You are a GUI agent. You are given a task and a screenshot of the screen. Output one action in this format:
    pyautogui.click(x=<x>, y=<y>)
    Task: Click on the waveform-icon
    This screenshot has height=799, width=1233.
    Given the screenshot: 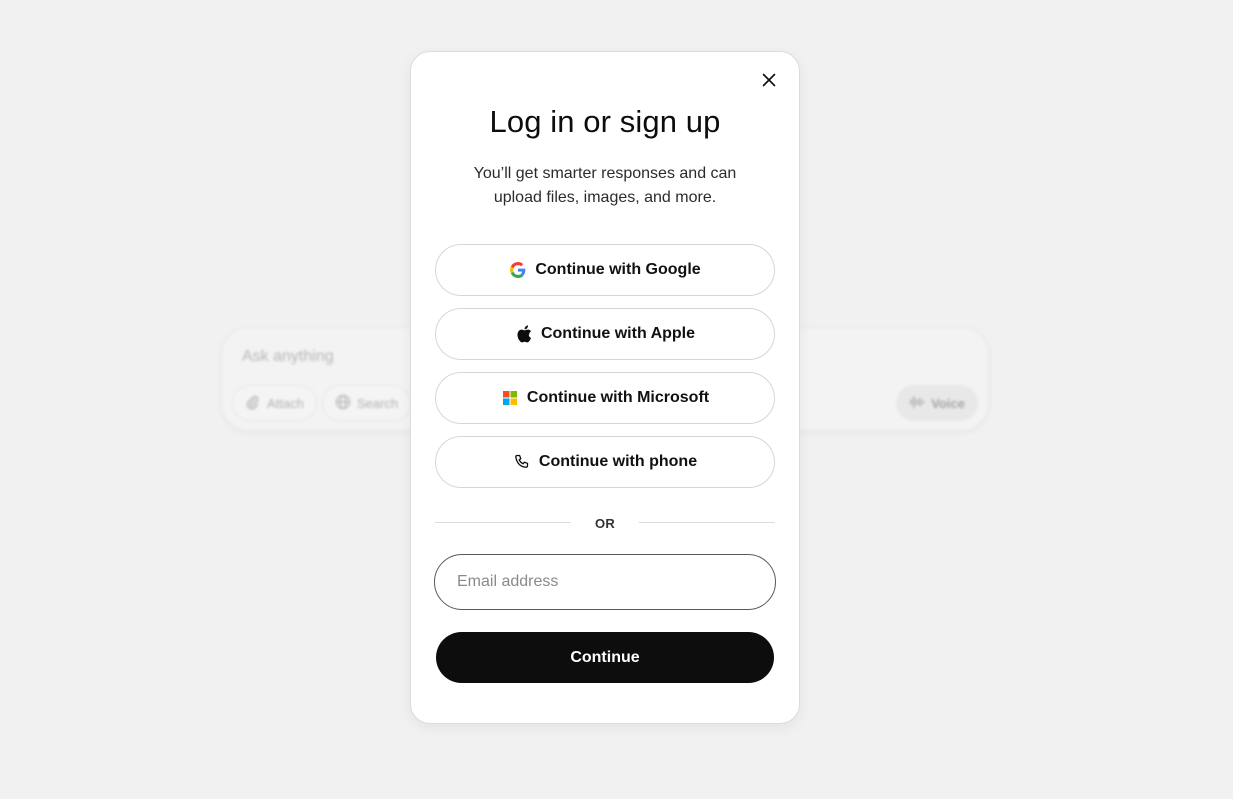 What is the action you would take?
    pyautogui.click(x=917, y=403)
    